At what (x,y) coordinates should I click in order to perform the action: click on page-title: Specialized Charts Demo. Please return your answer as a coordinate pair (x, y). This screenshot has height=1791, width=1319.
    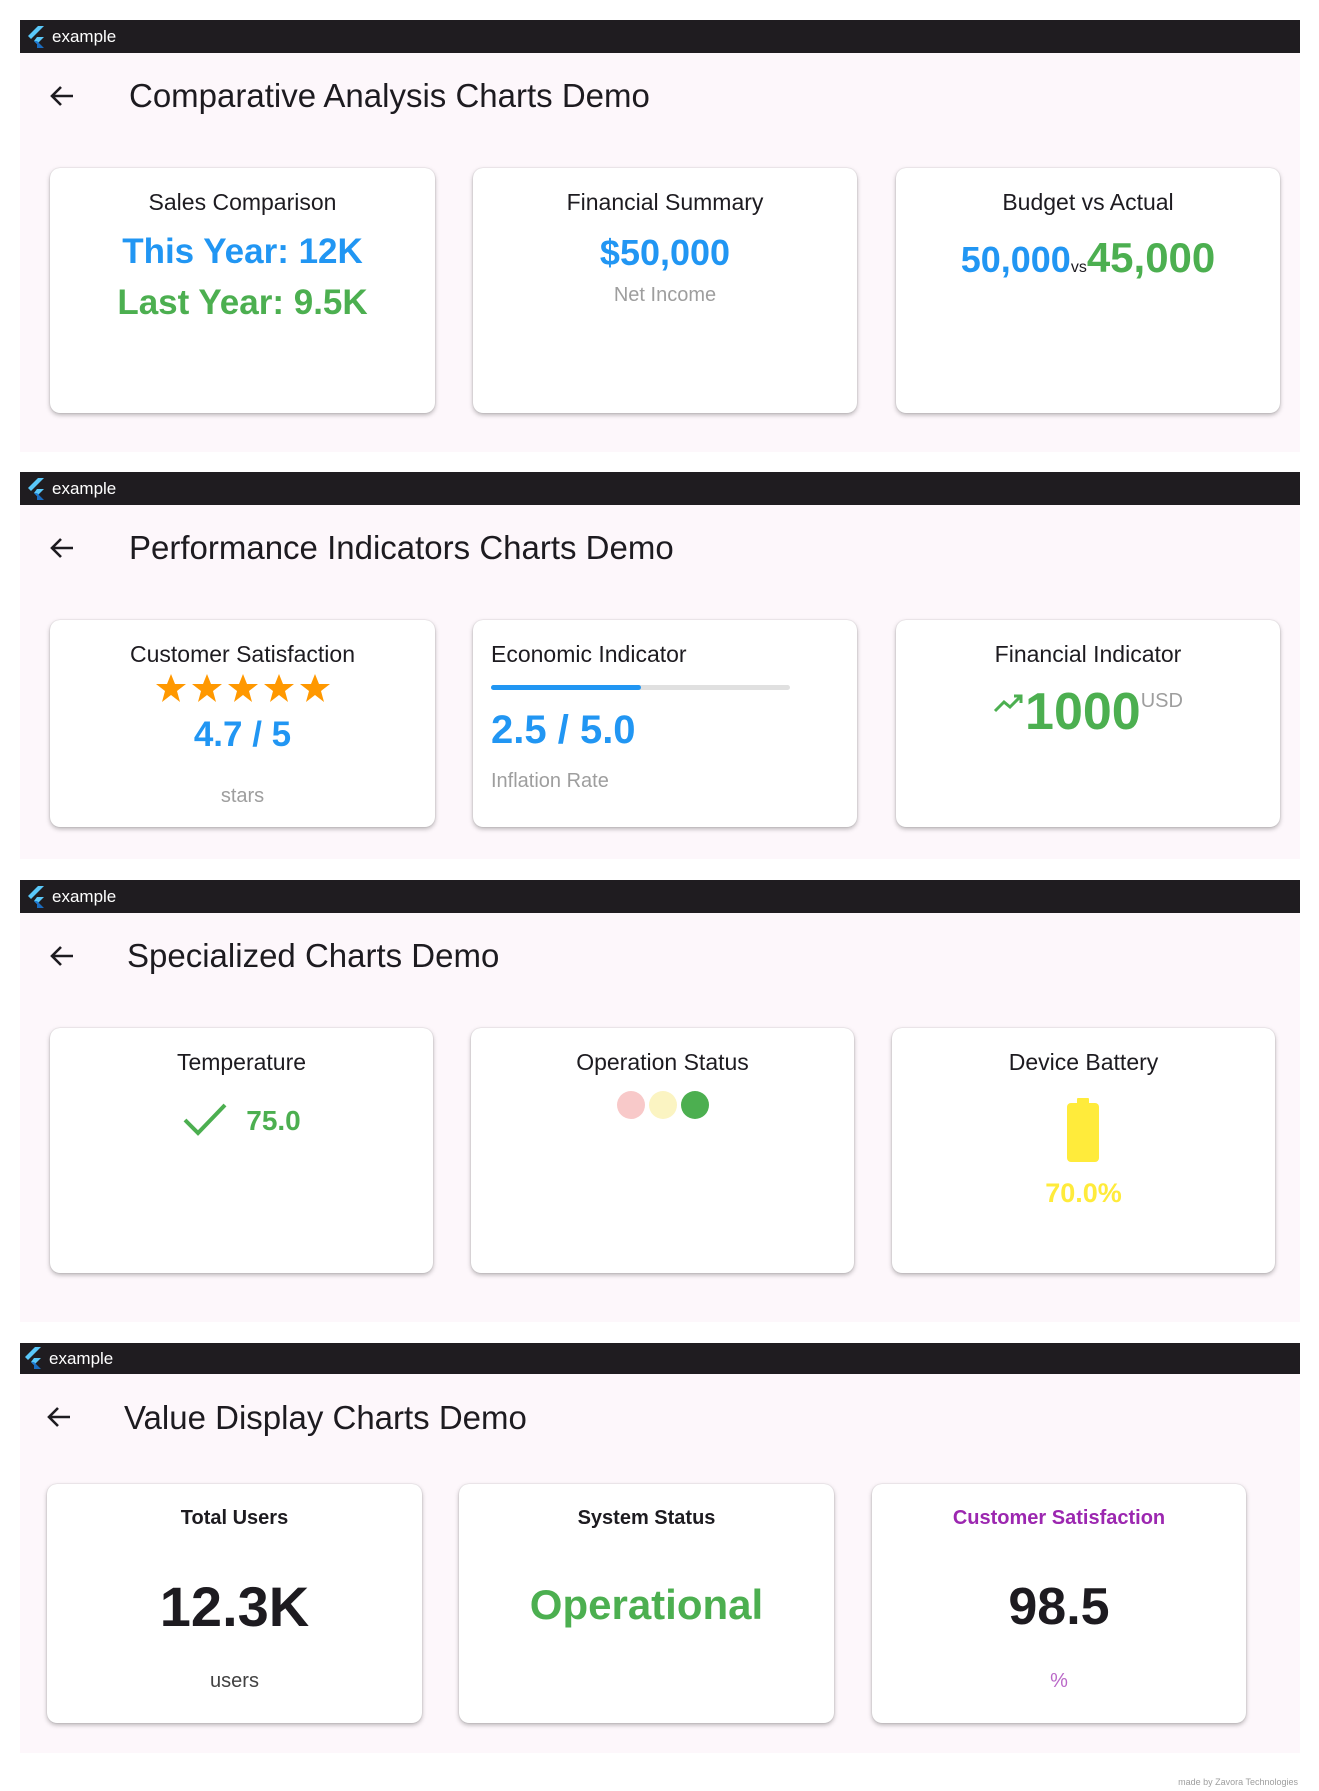
    Looking at the image, I should click on (313, 955).